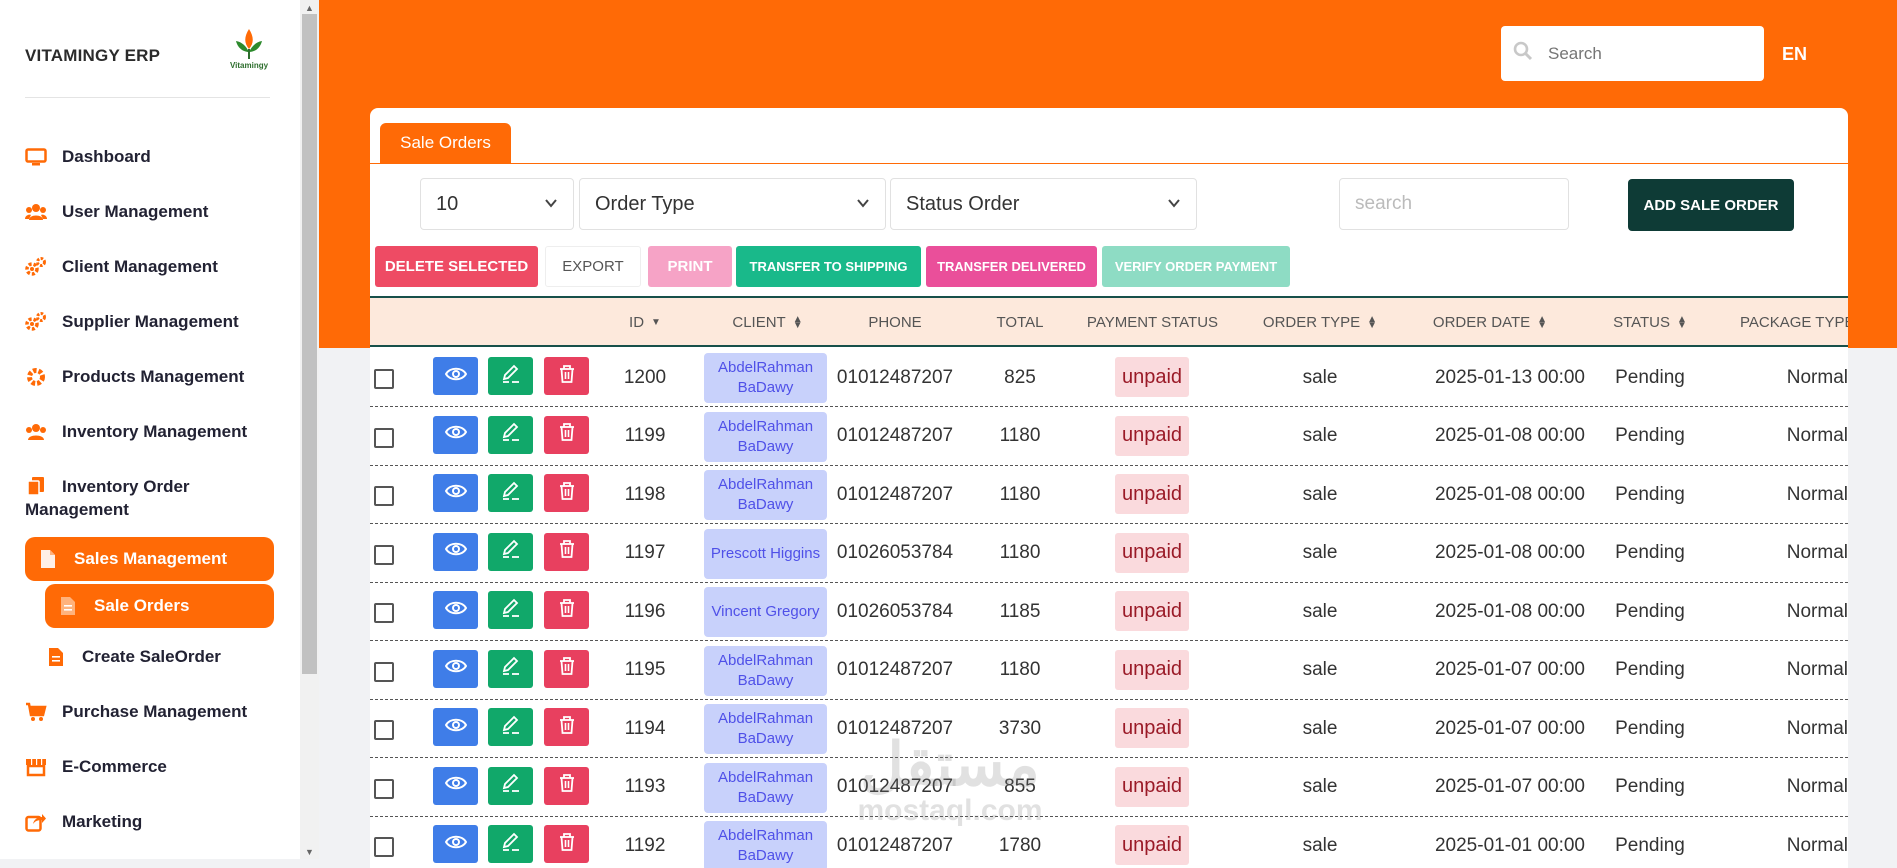  Describe the element at coordinates (765, 553) in the screenshot. I see `cell-client: Prescott Higgins` at that location.